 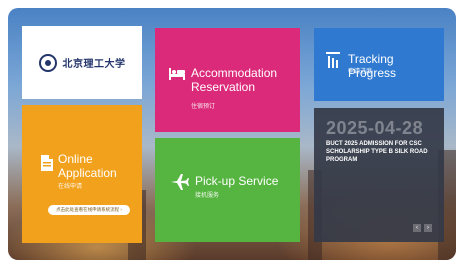 What do you see at coordinates (417, 228) in the screenshot?
I see `news-prev-button: ‹` at bounding box center [417, 228].